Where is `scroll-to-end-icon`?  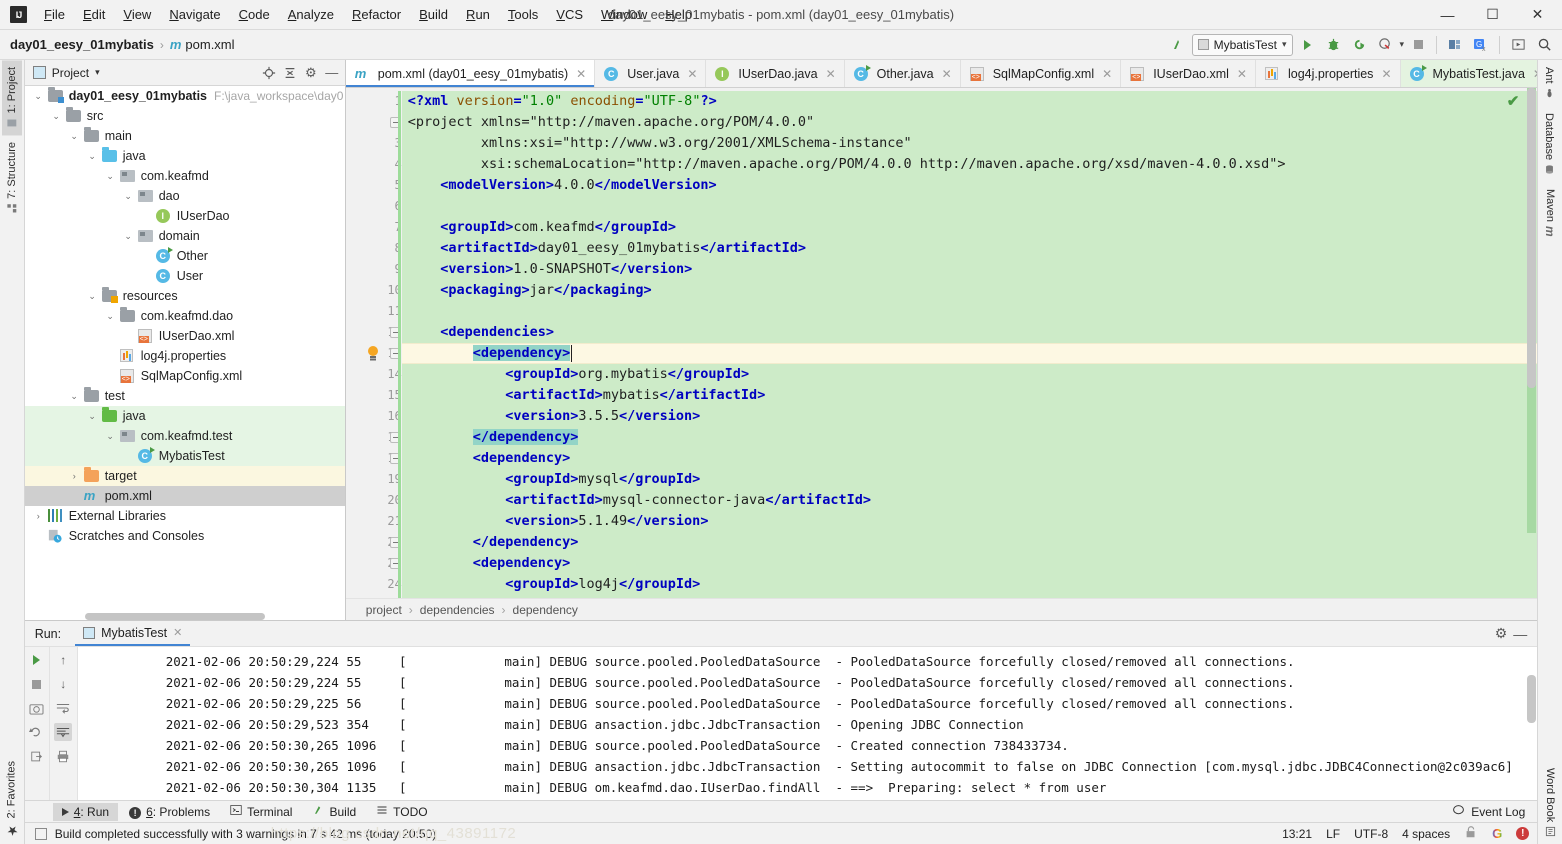 scroll-to-end-icon is located at coordinates (63, 732).